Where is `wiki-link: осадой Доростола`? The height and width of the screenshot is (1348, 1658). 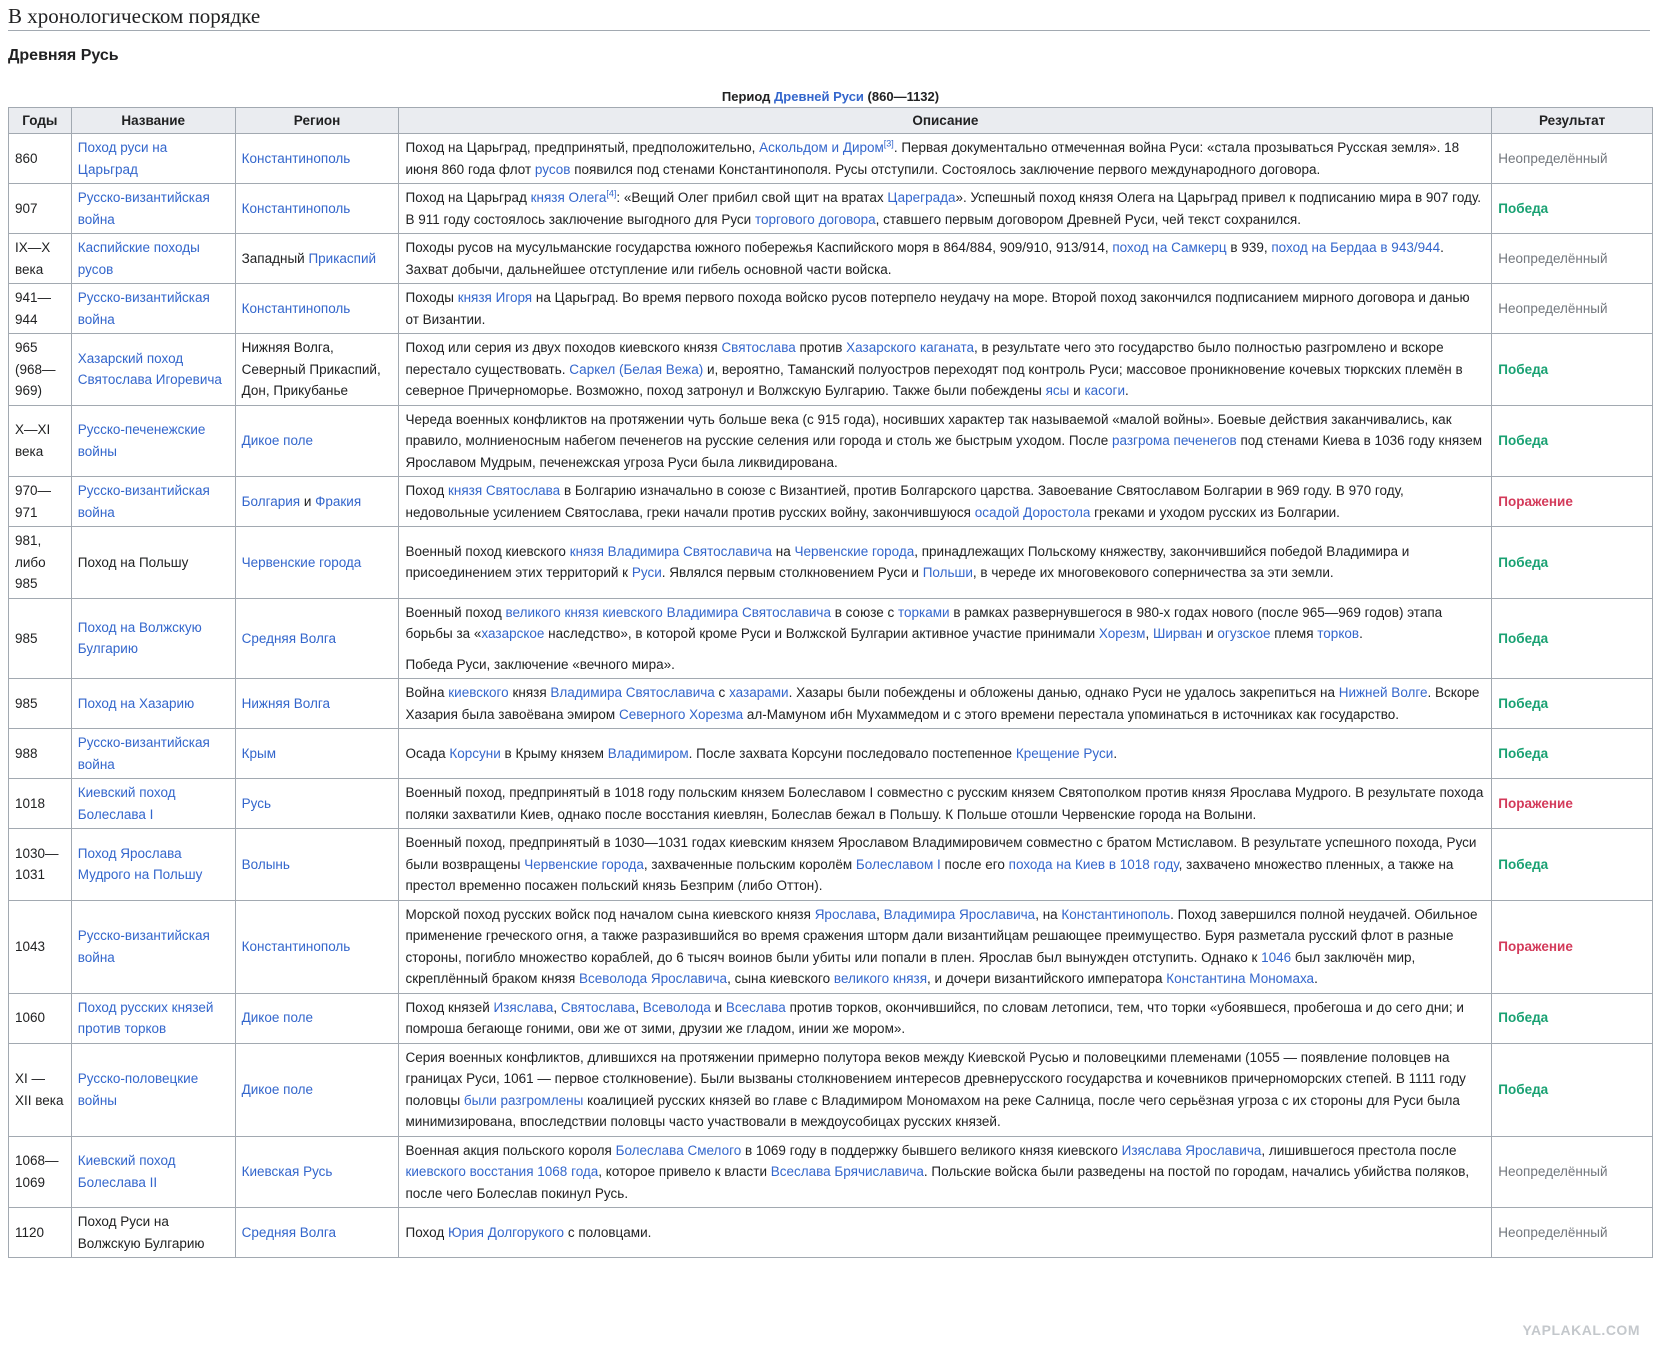 wiki-link: осадой Доростола is located at coordinates (1033, 512).